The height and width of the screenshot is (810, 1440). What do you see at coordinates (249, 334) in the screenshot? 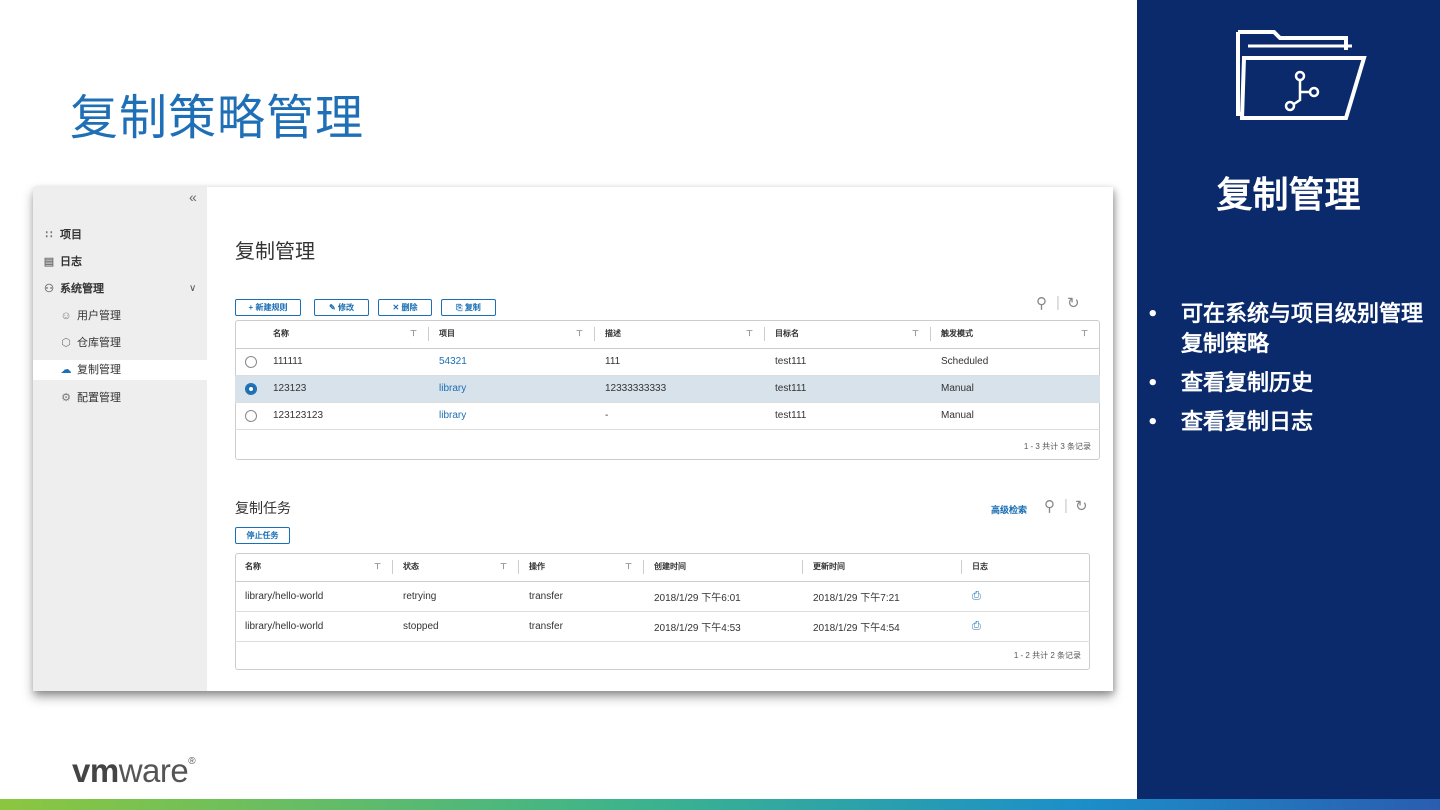
I see `select-column` at bounding box center [249, 334].